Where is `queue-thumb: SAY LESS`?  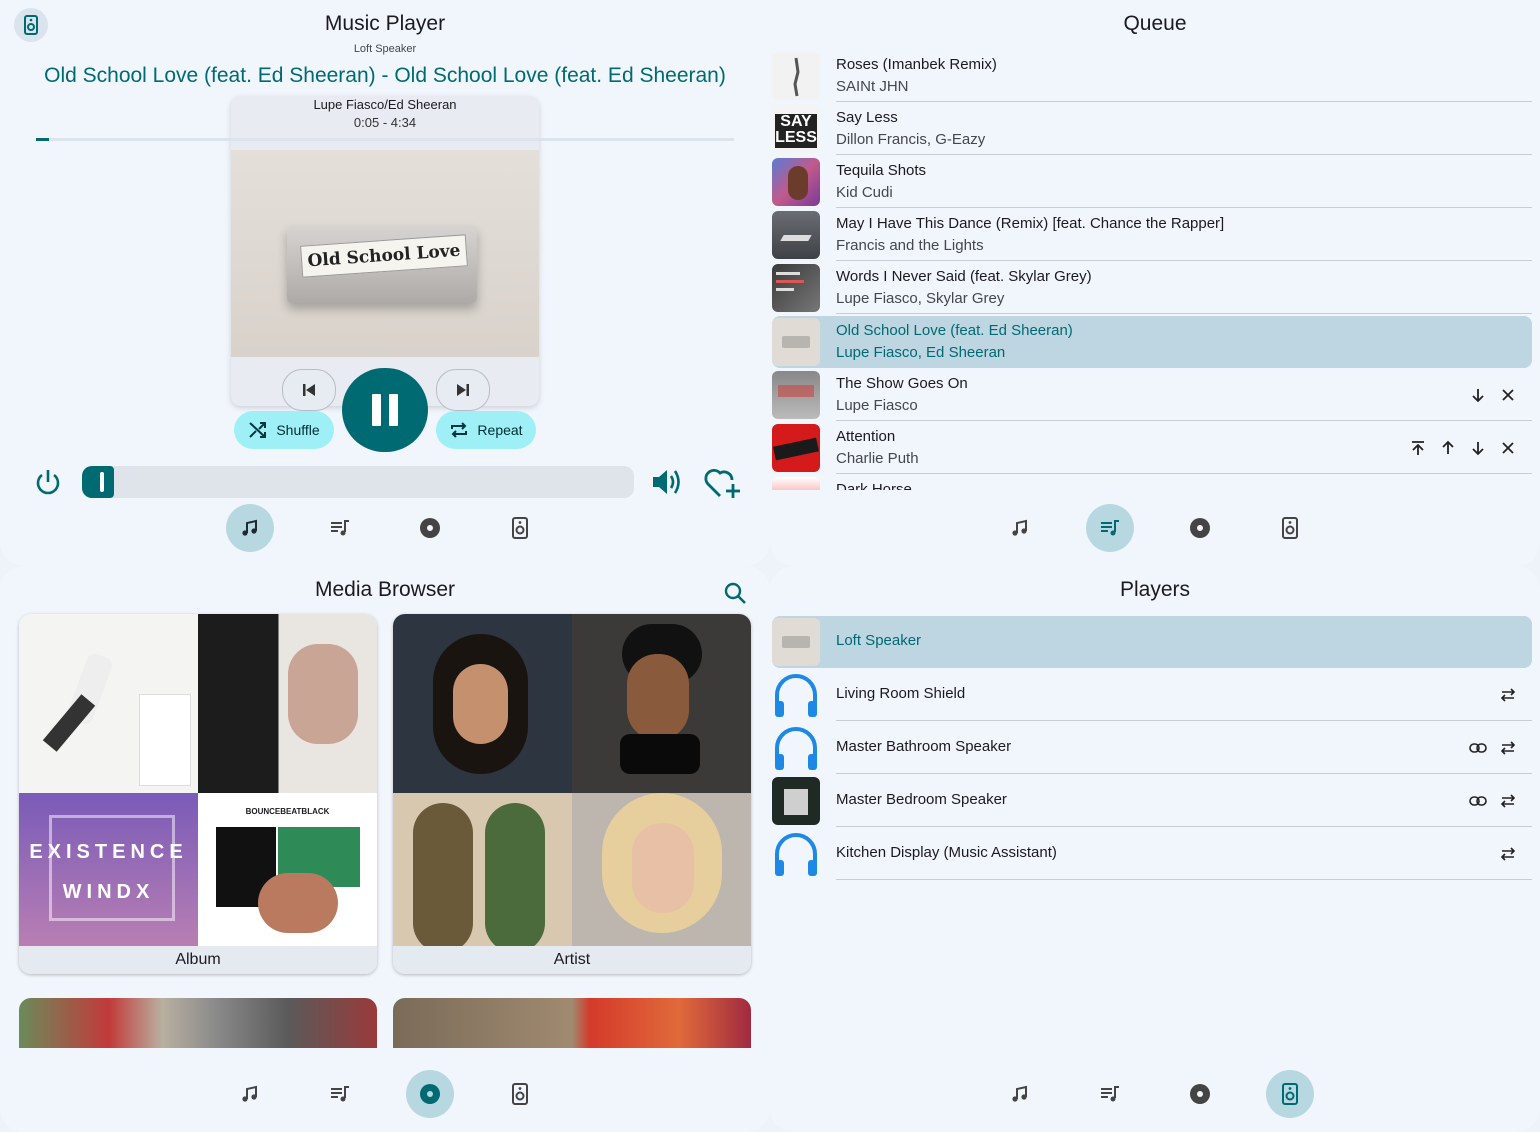 queue-thumb: SAY LESS is located at coordinates (796, 129).